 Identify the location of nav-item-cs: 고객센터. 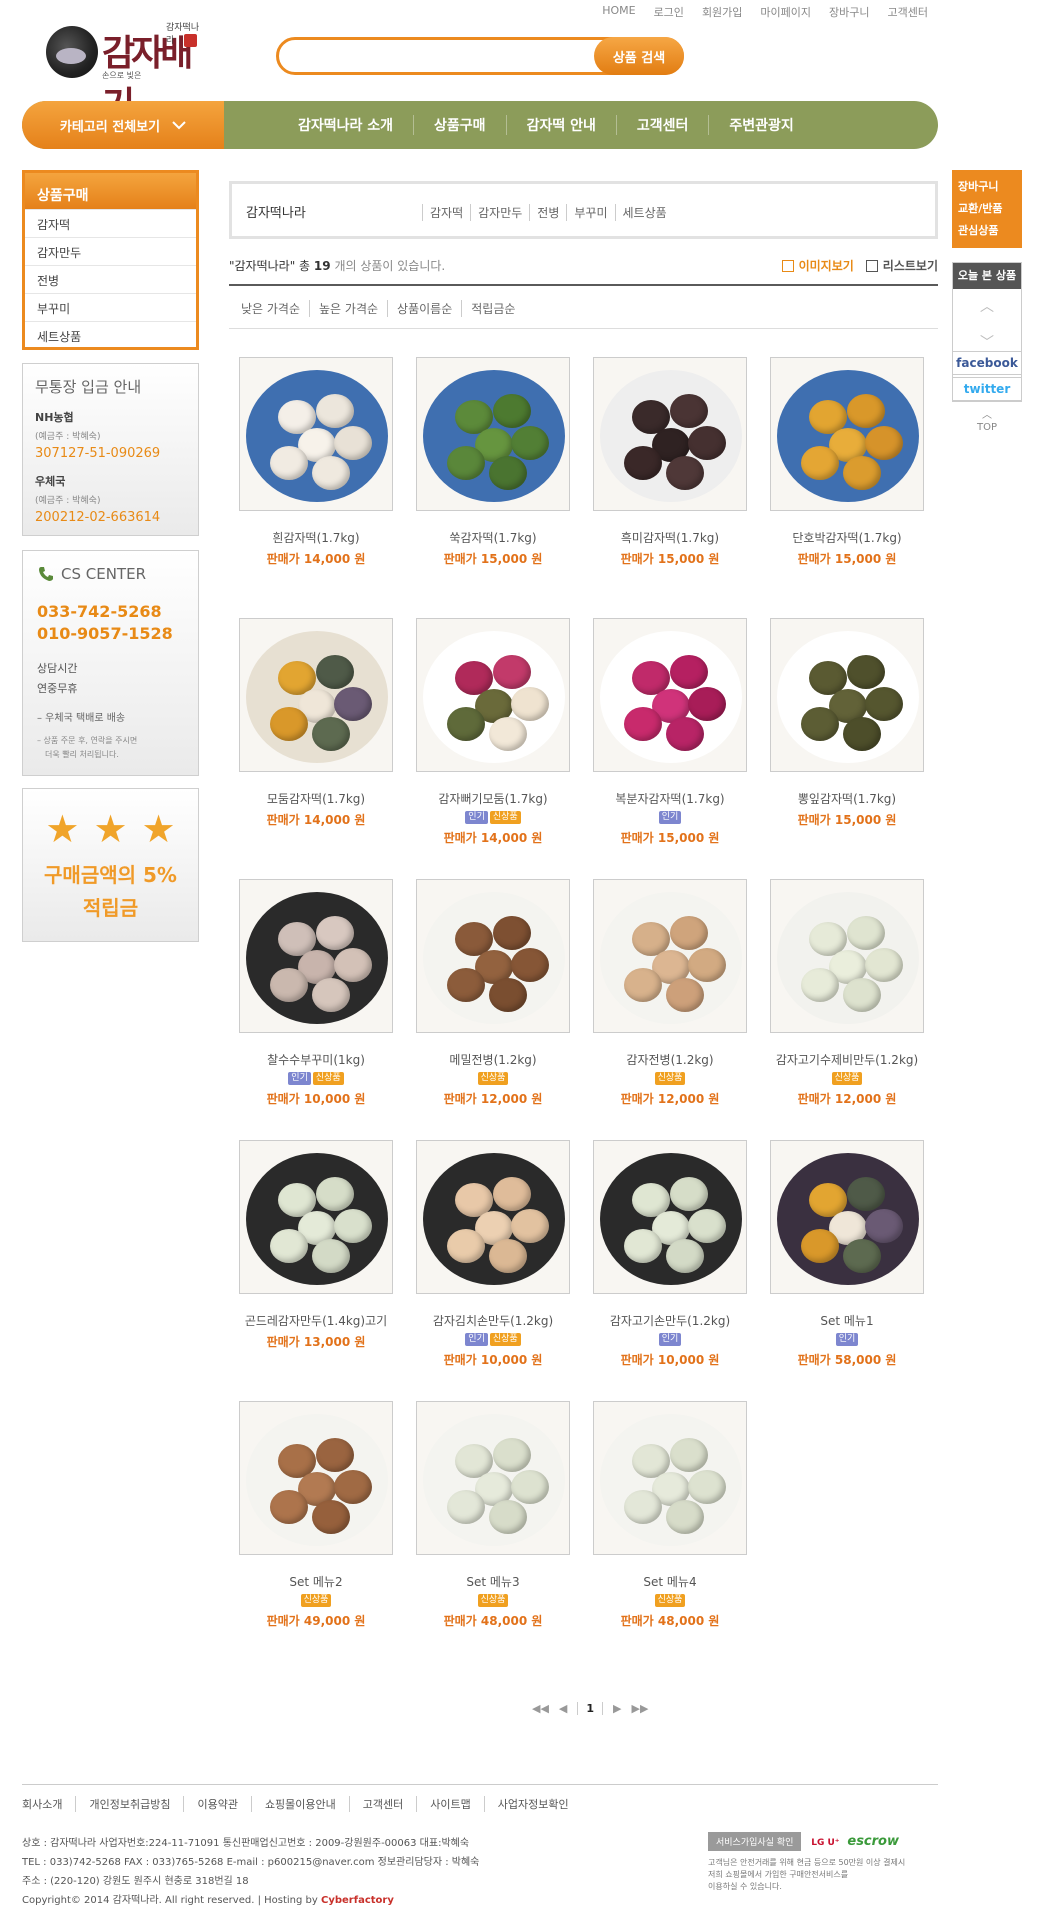
(663, 125).